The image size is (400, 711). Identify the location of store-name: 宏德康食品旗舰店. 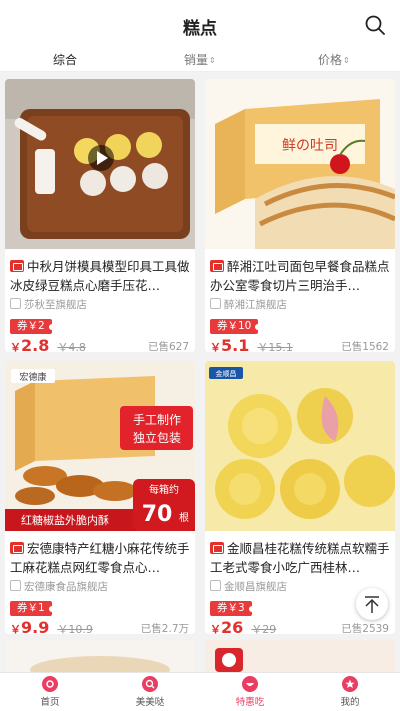
(59, 586).